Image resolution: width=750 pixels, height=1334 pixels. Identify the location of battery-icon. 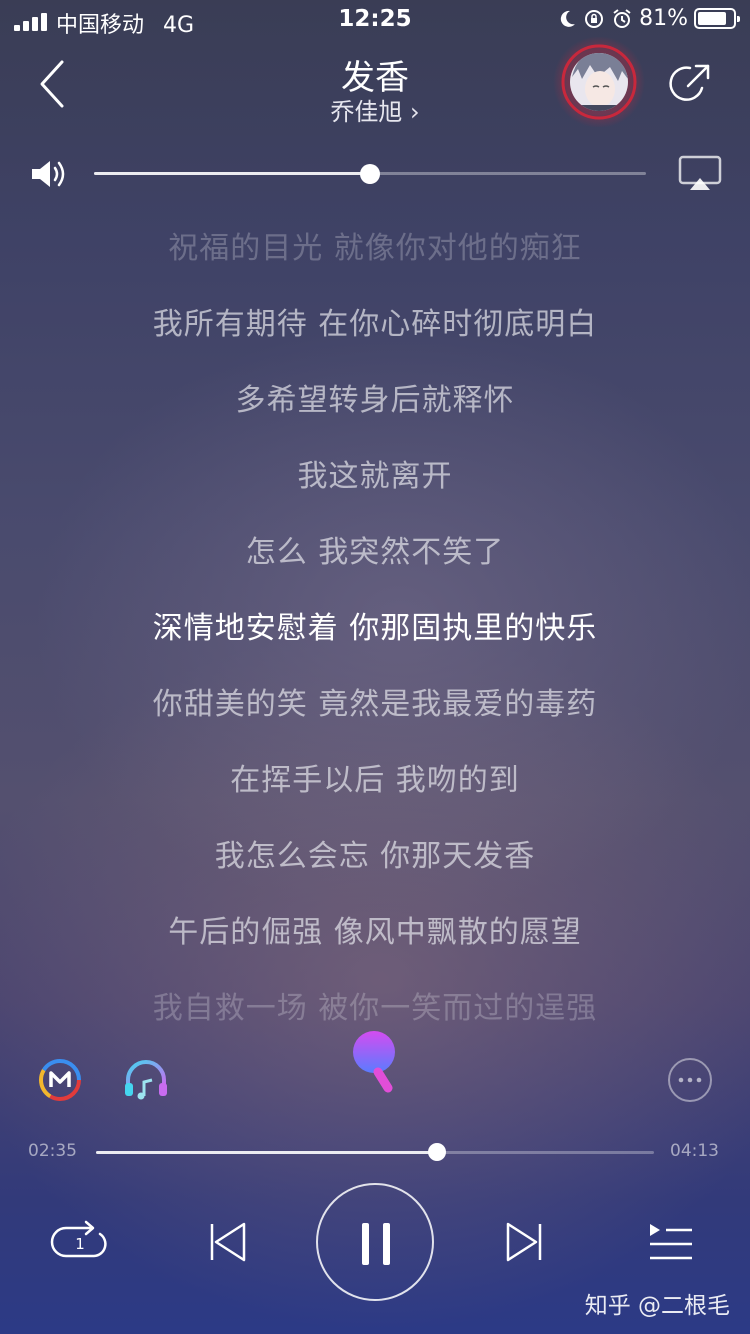
(717, 18).